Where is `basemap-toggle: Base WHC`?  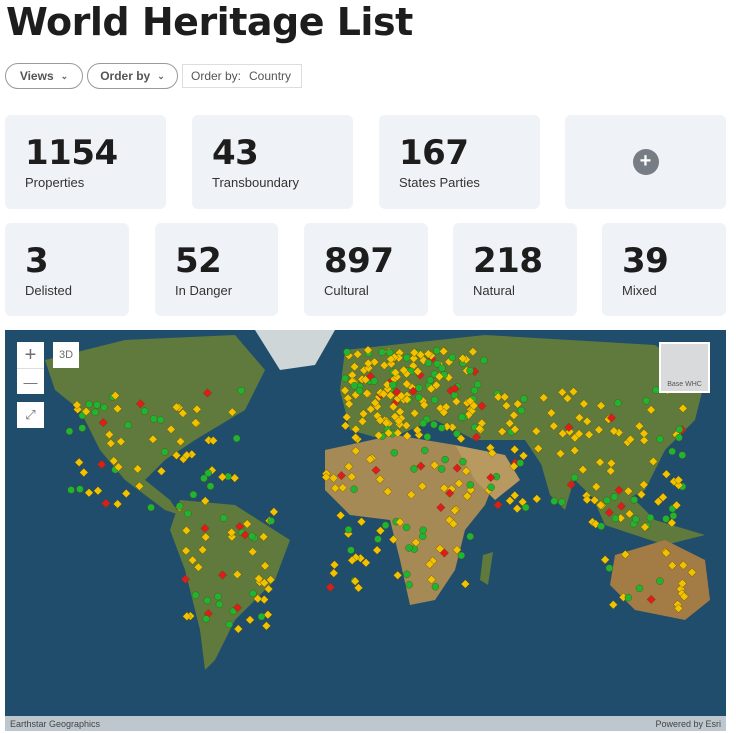 basemap-toggle: Base WHC is located at coordinates (684, 367).